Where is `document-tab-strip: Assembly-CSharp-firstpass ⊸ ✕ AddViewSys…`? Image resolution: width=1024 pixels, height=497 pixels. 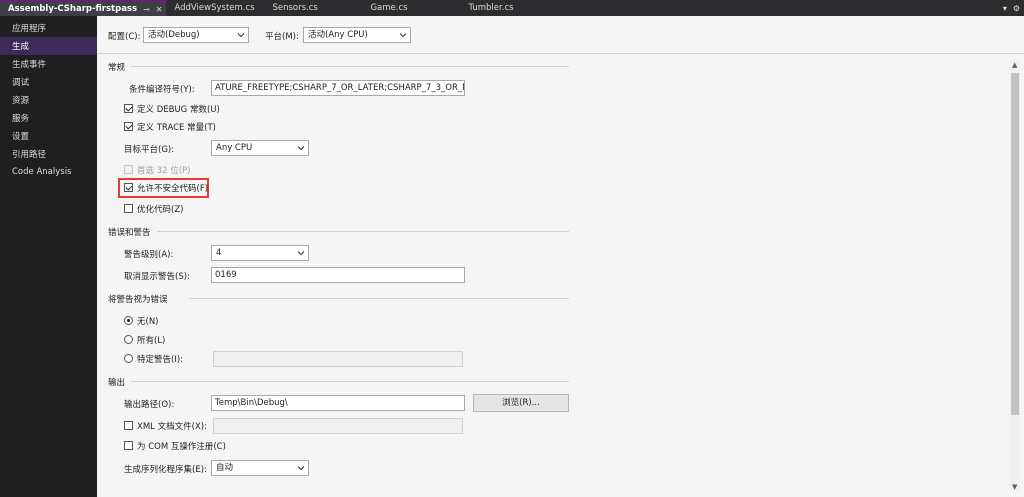
document-tab-strip: Assembly-CSharp-firstpass ⊸ ✕ AddViewSys… is located at coordinates (512, 8).